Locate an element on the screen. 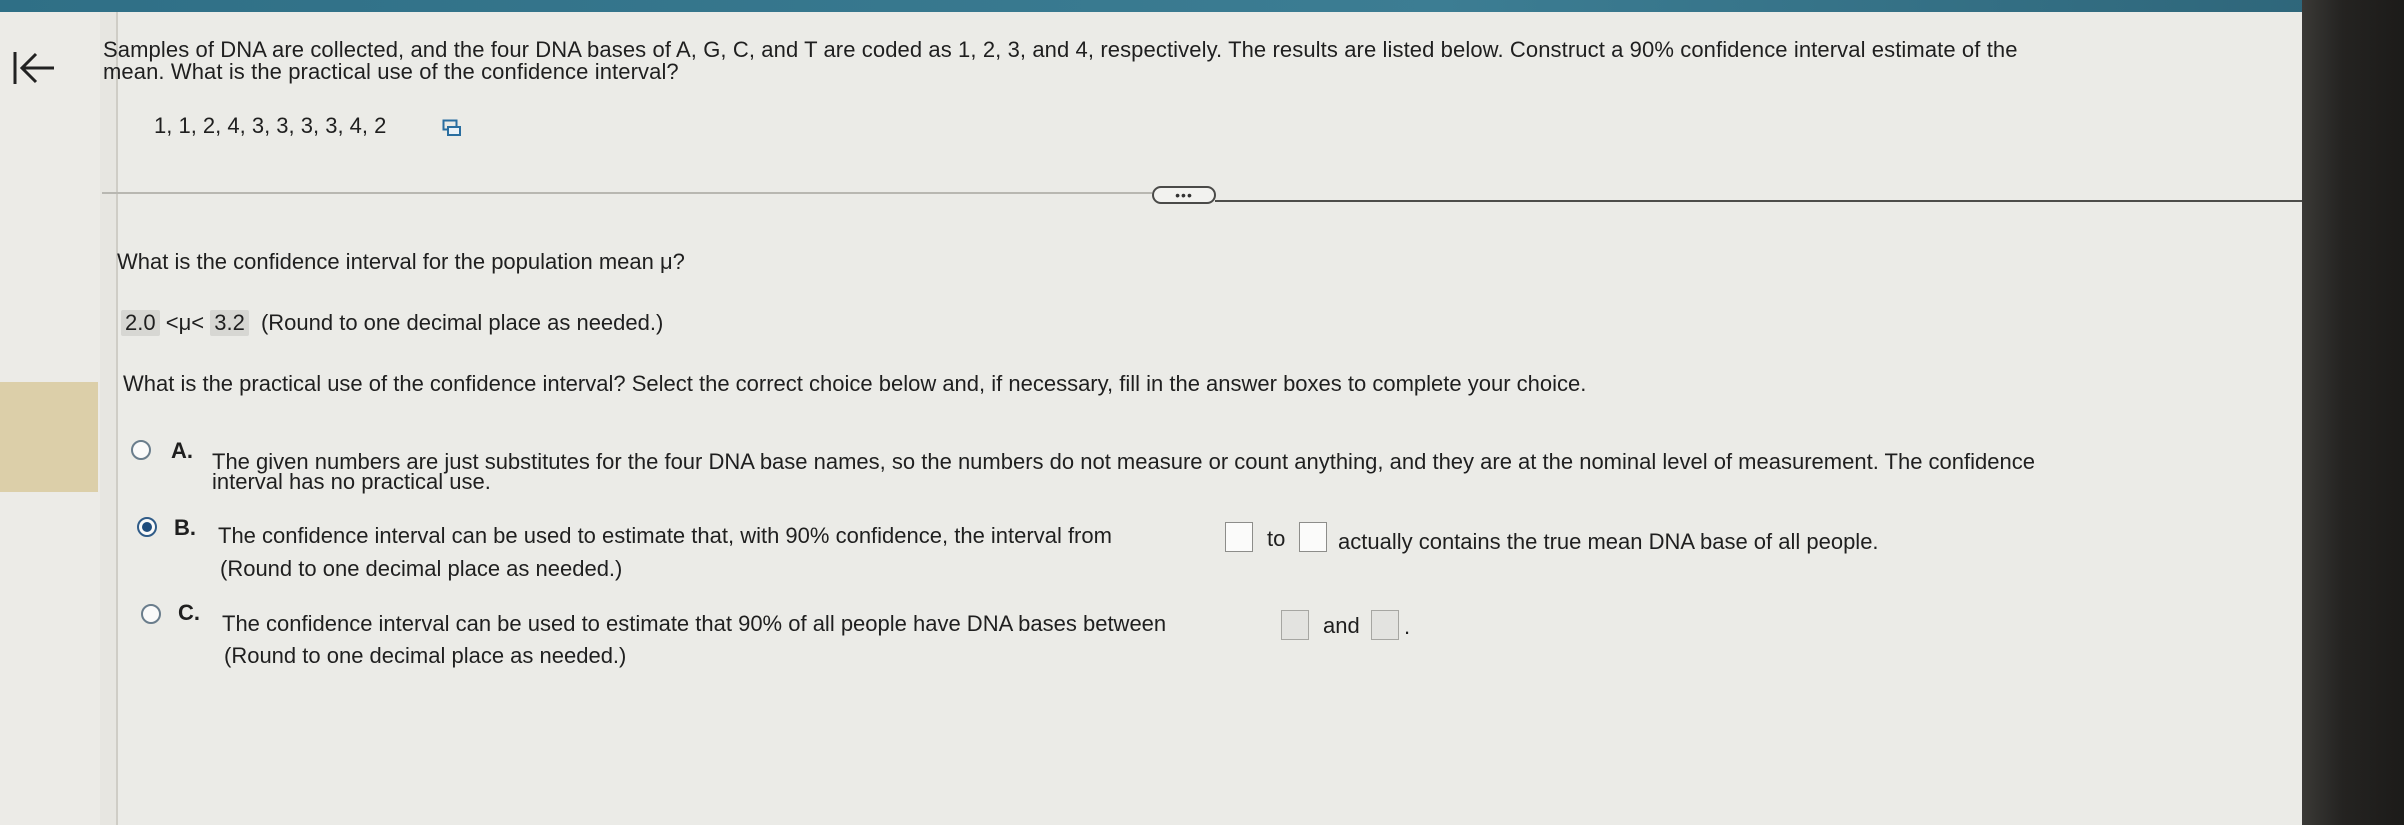  more-options-button: ••• is located at coordinates (1184, 195).